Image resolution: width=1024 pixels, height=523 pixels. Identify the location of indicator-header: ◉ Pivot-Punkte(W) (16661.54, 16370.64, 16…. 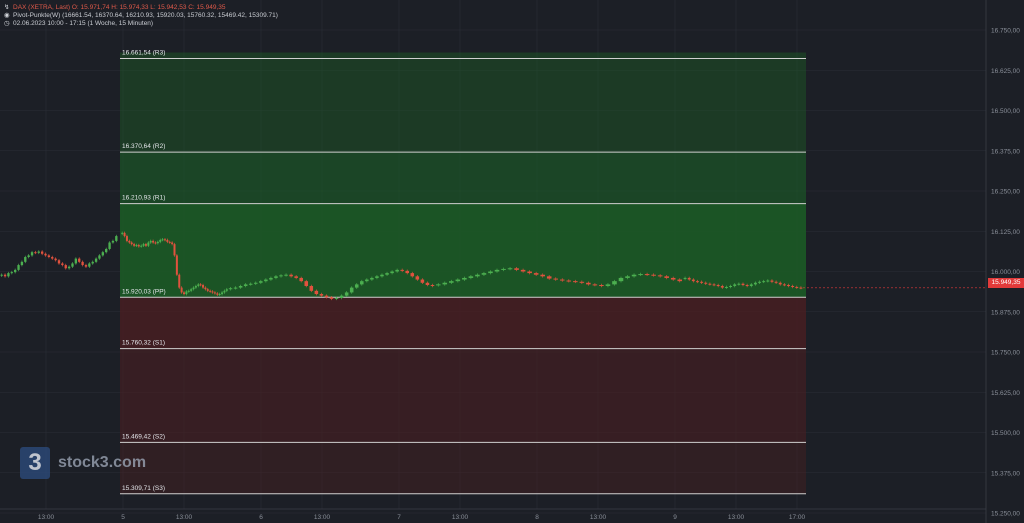
(141, 16).